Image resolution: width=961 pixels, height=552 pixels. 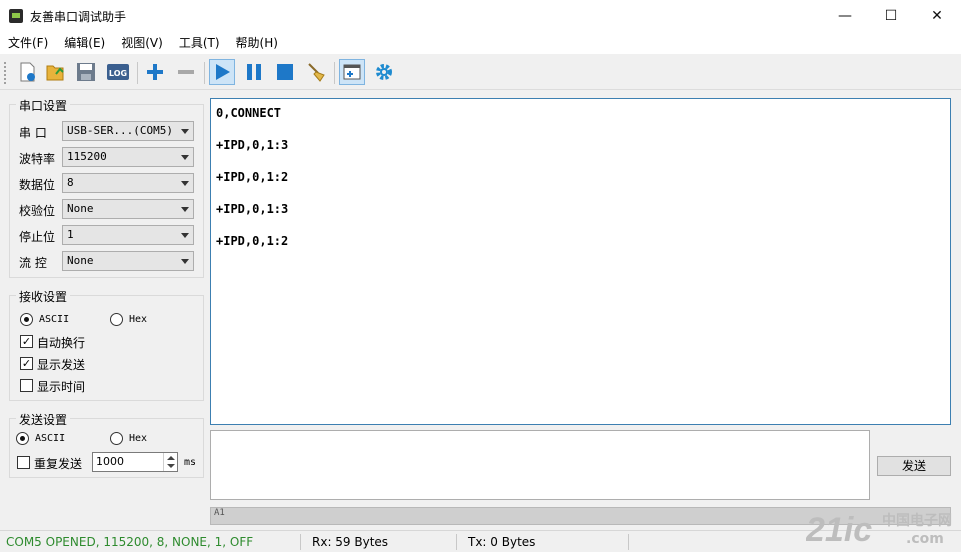 I want to click on port-status: COM5 OPENED, 115200, 8, NONE, 1, OFF, so click(x=130, y=542).